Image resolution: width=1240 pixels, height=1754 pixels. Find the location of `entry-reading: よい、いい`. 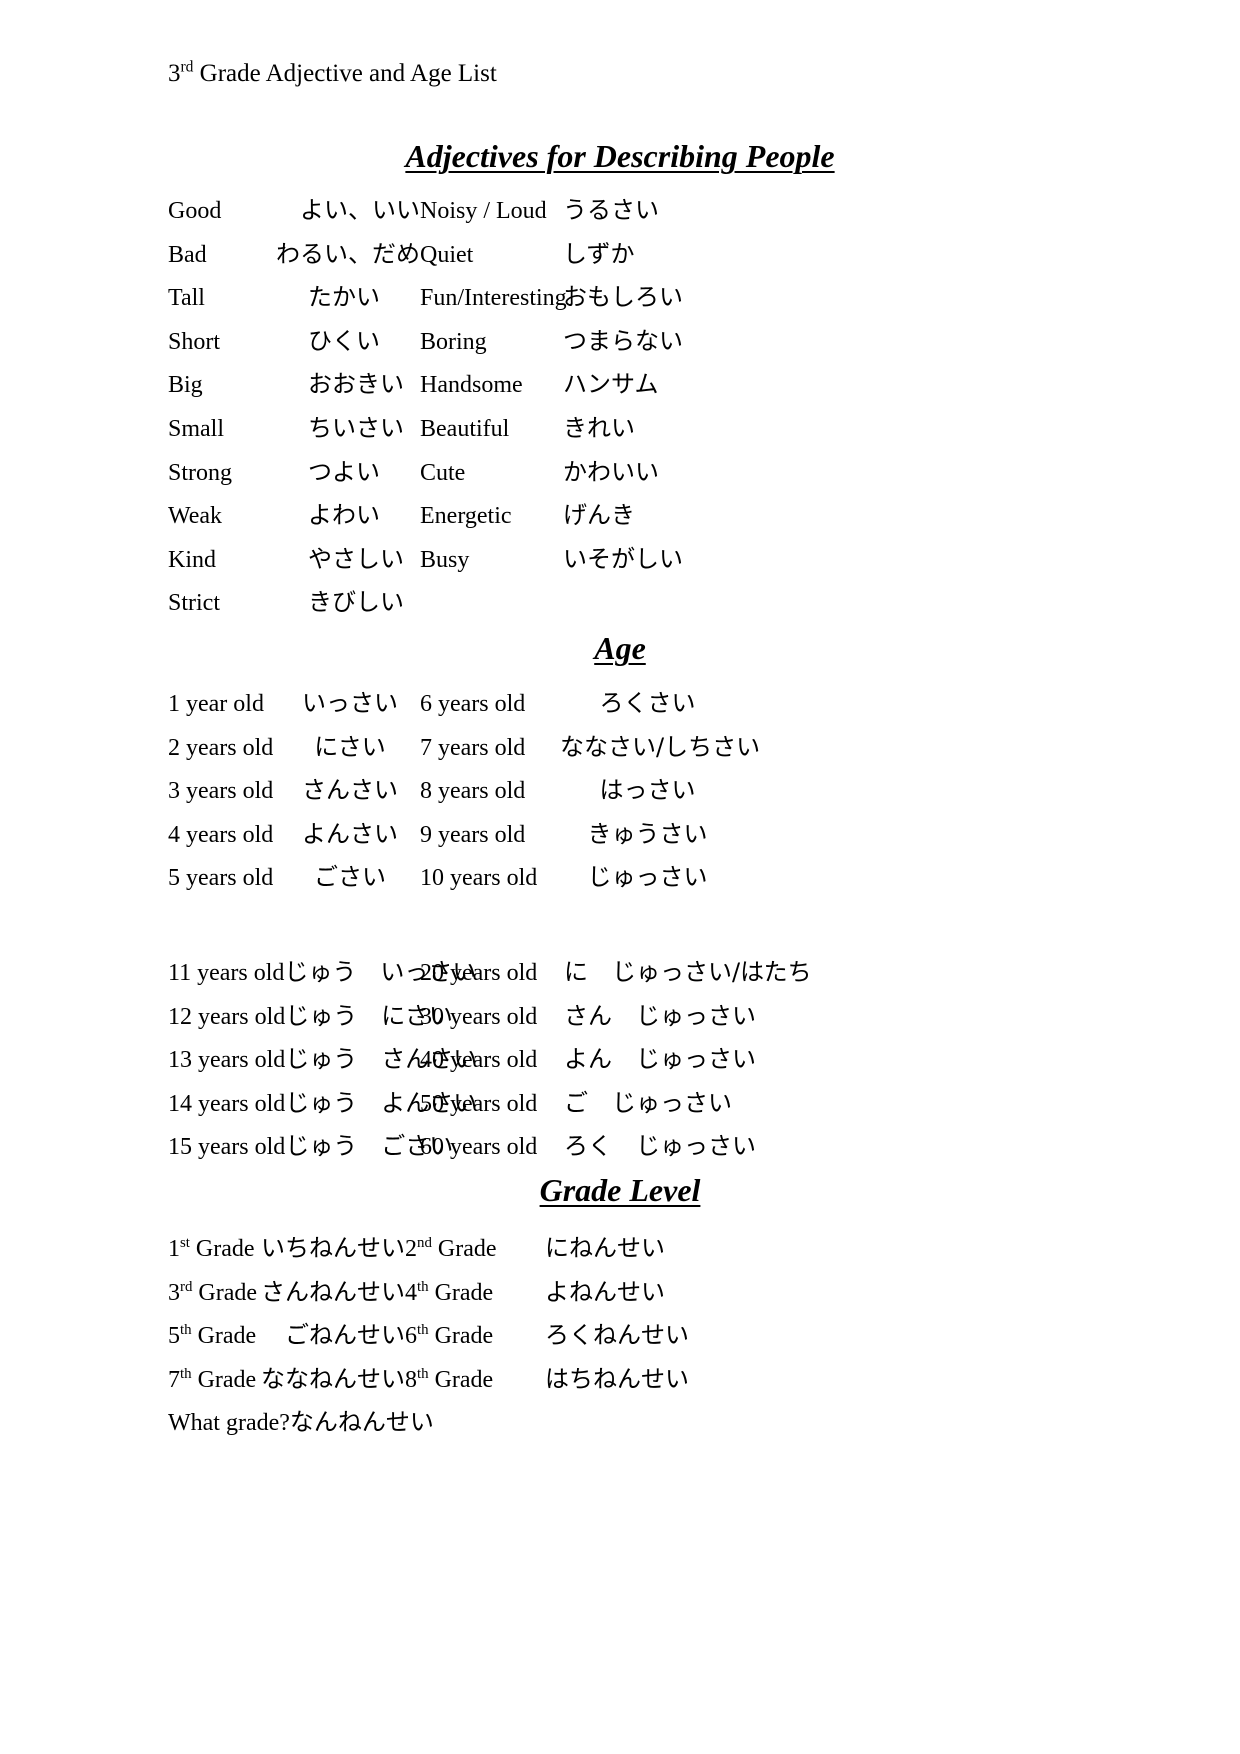

entry-reading: よい、いい is located at coordinates (360, 210).